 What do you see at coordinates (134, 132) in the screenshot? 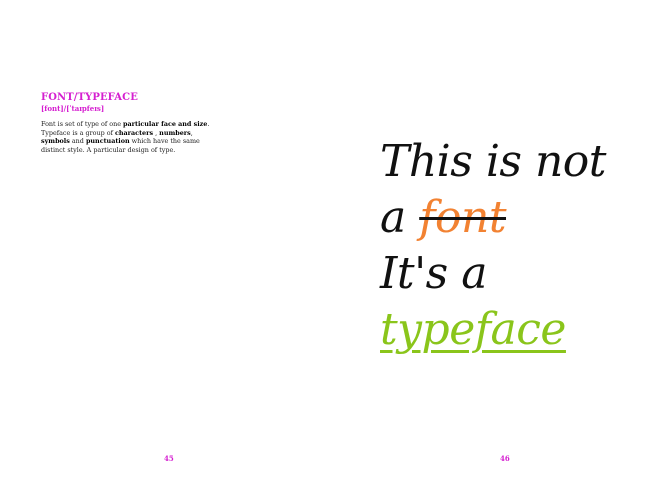
I see `definition-bold: characters` at bounding box center [134, 132].